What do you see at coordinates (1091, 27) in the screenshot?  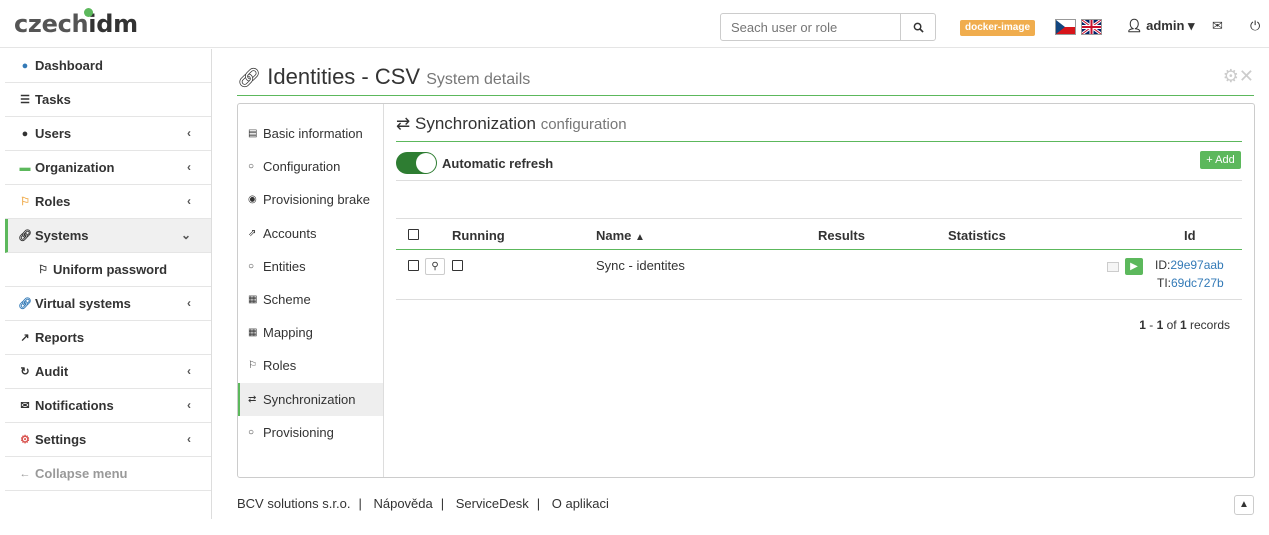 I see `uk-flag-icon` at bounding box center [1091, 27].